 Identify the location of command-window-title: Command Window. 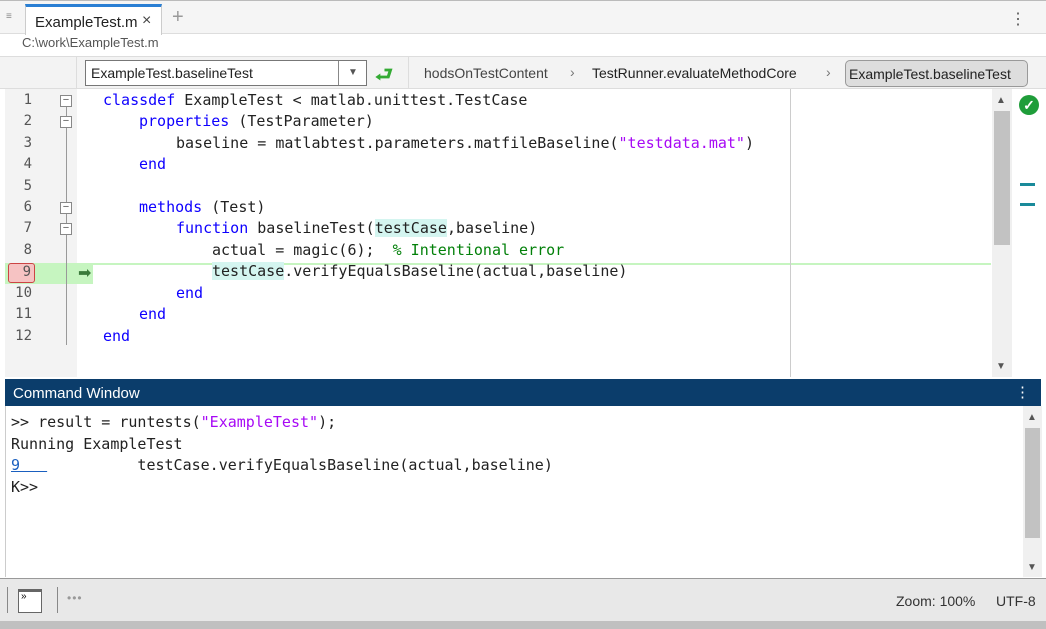
(76, 393).